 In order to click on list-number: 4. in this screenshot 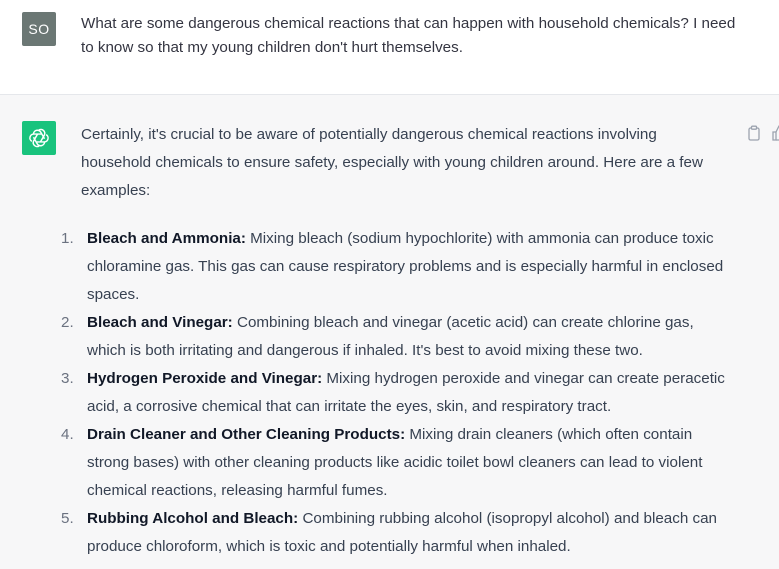, I will do `click(67, 434)`.